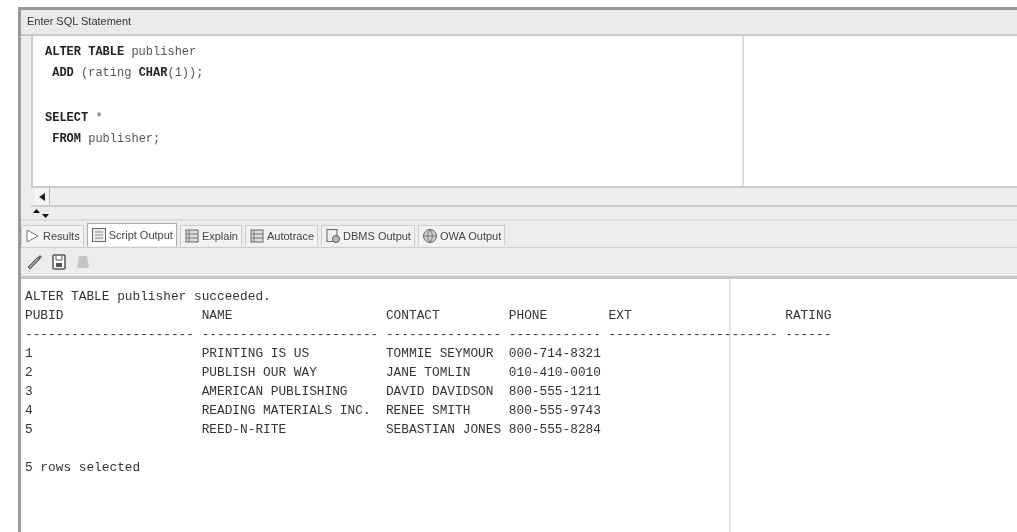 Image resolution: width=1017 pixels, height=532 pixels. Describe the element at coordinates (275, 392) in the screenshot. I see `table-cell-text: AMERICAN PUBLISHING` at that location.